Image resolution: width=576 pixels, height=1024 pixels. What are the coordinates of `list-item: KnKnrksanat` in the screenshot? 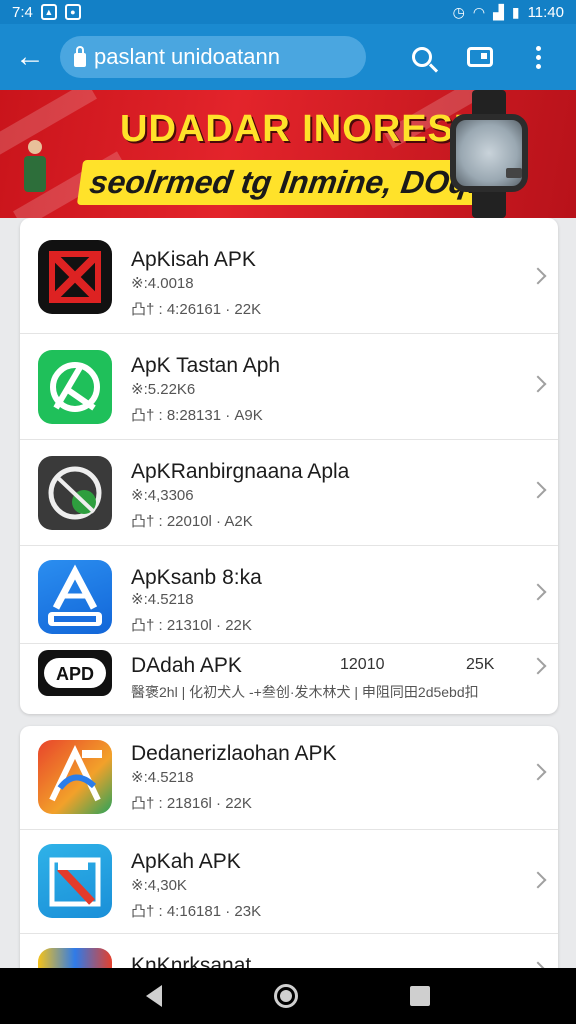 It's located at (289, 951).